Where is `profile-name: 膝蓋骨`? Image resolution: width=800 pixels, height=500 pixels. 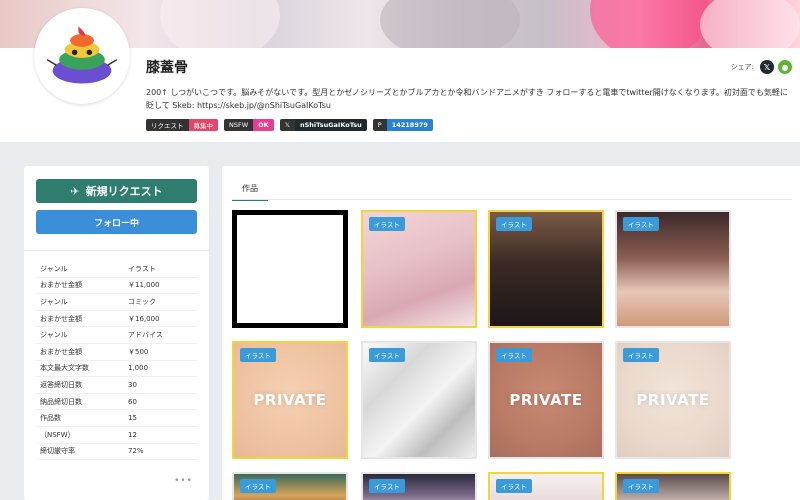 profile-name: 膝蓋骨 is located at coordinates (167, 68).